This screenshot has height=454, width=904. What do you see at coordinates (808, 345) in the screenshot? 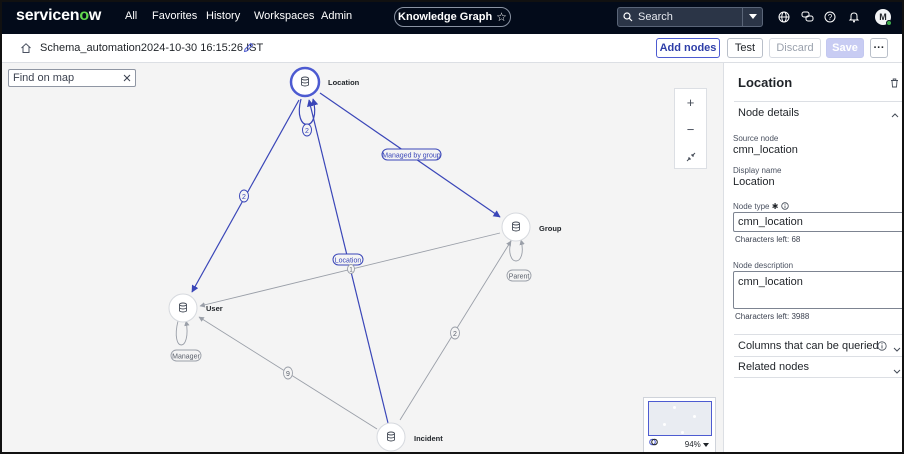
I see `columns-queried-label: Columns that can be queried` at bounding box center [808, 345].